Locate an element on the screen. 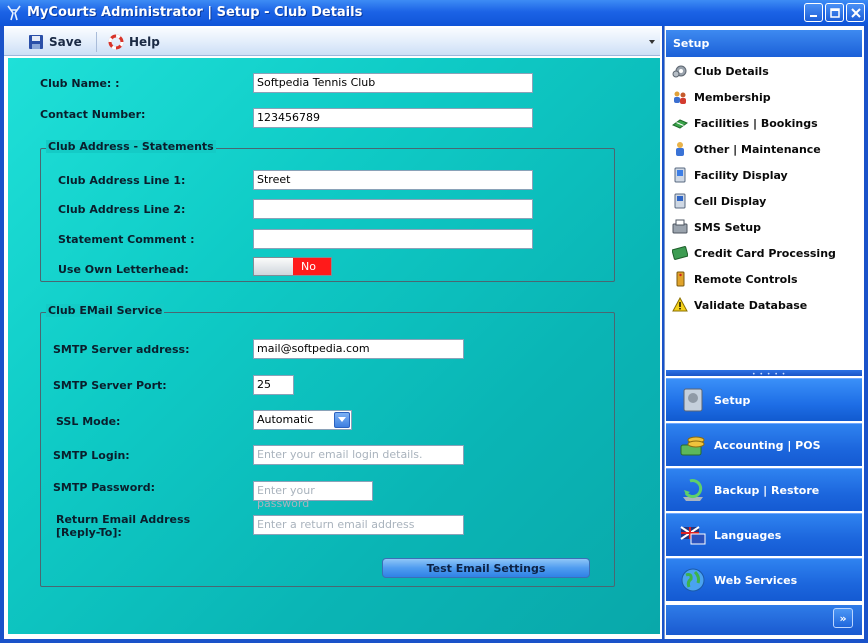 This screenshot has width=868, height=643. nav-cell-display: Cell Display is located at coordinates (719, 201).